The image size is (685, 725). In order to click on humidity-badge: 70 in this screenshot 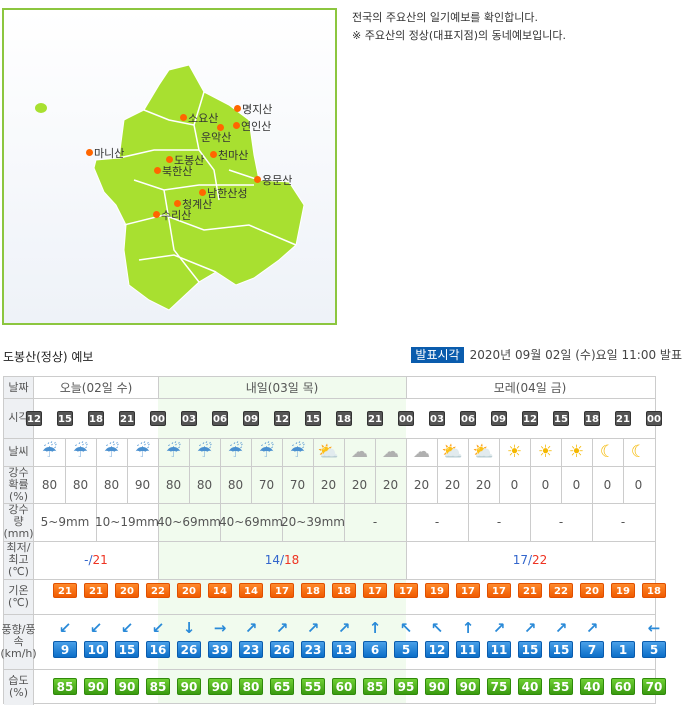, I will do `click(654, 686)`.